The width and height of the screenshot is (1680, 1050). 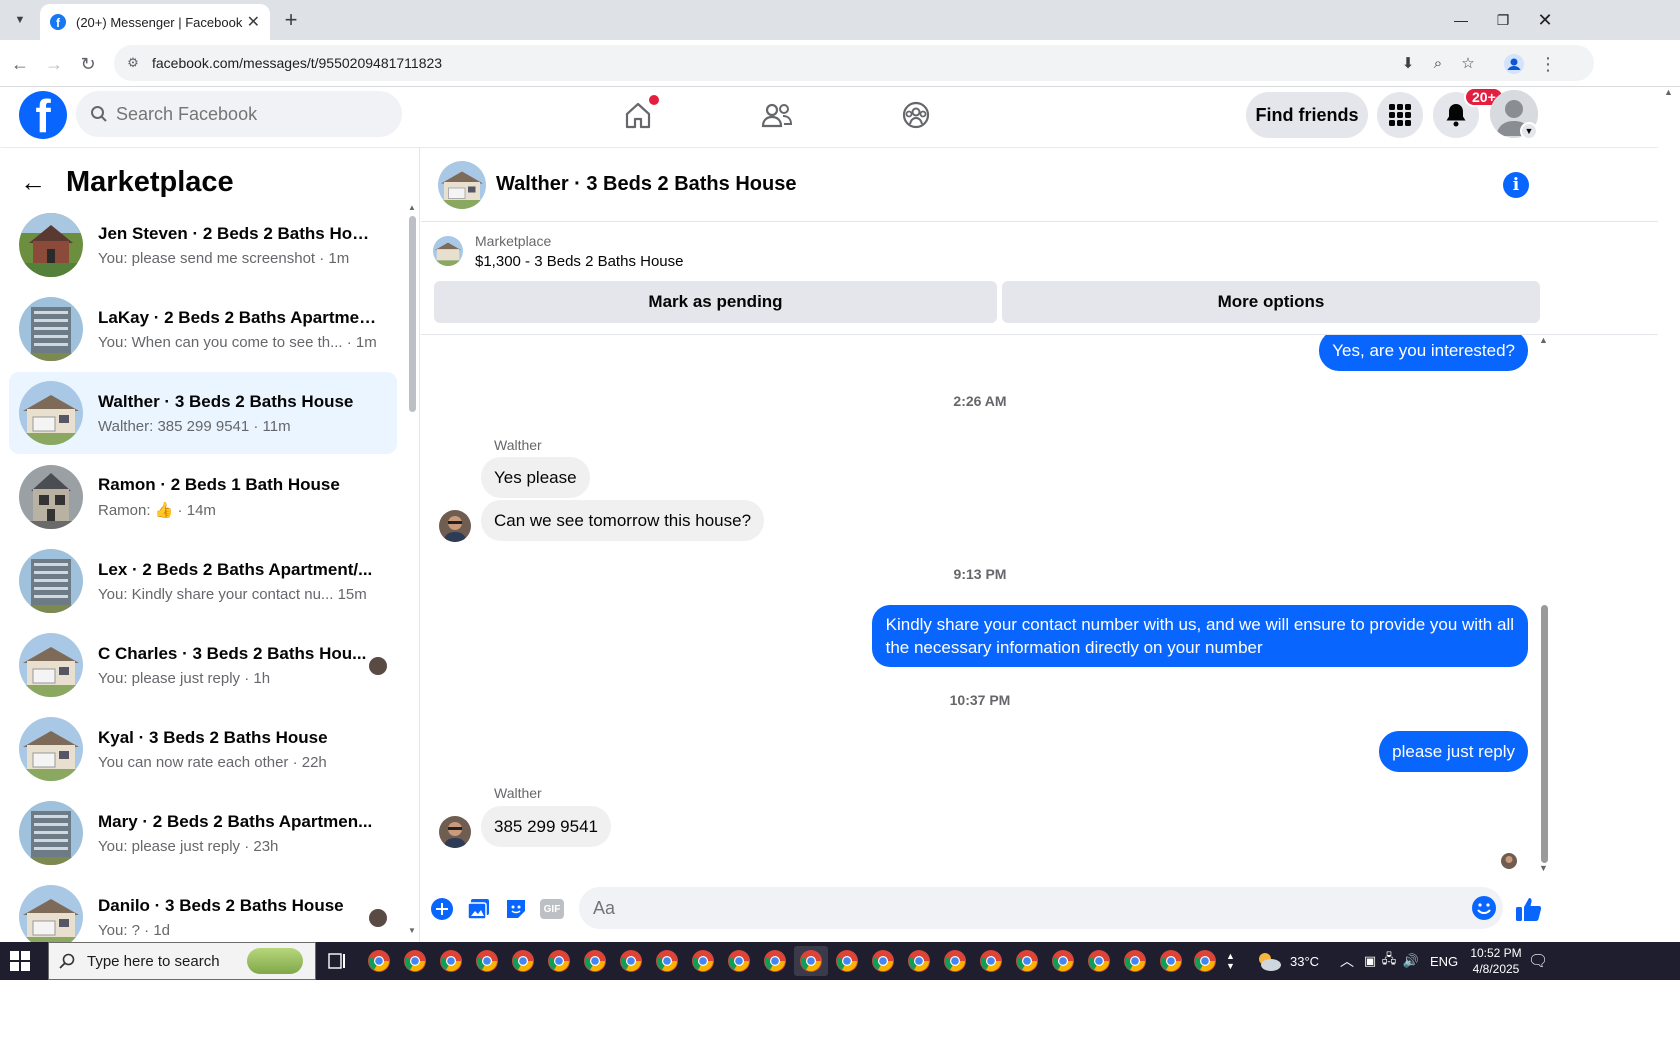 I want to click on thread-title: Walther · 3 Beds 2 Baths House, so click(x=646, y=184).